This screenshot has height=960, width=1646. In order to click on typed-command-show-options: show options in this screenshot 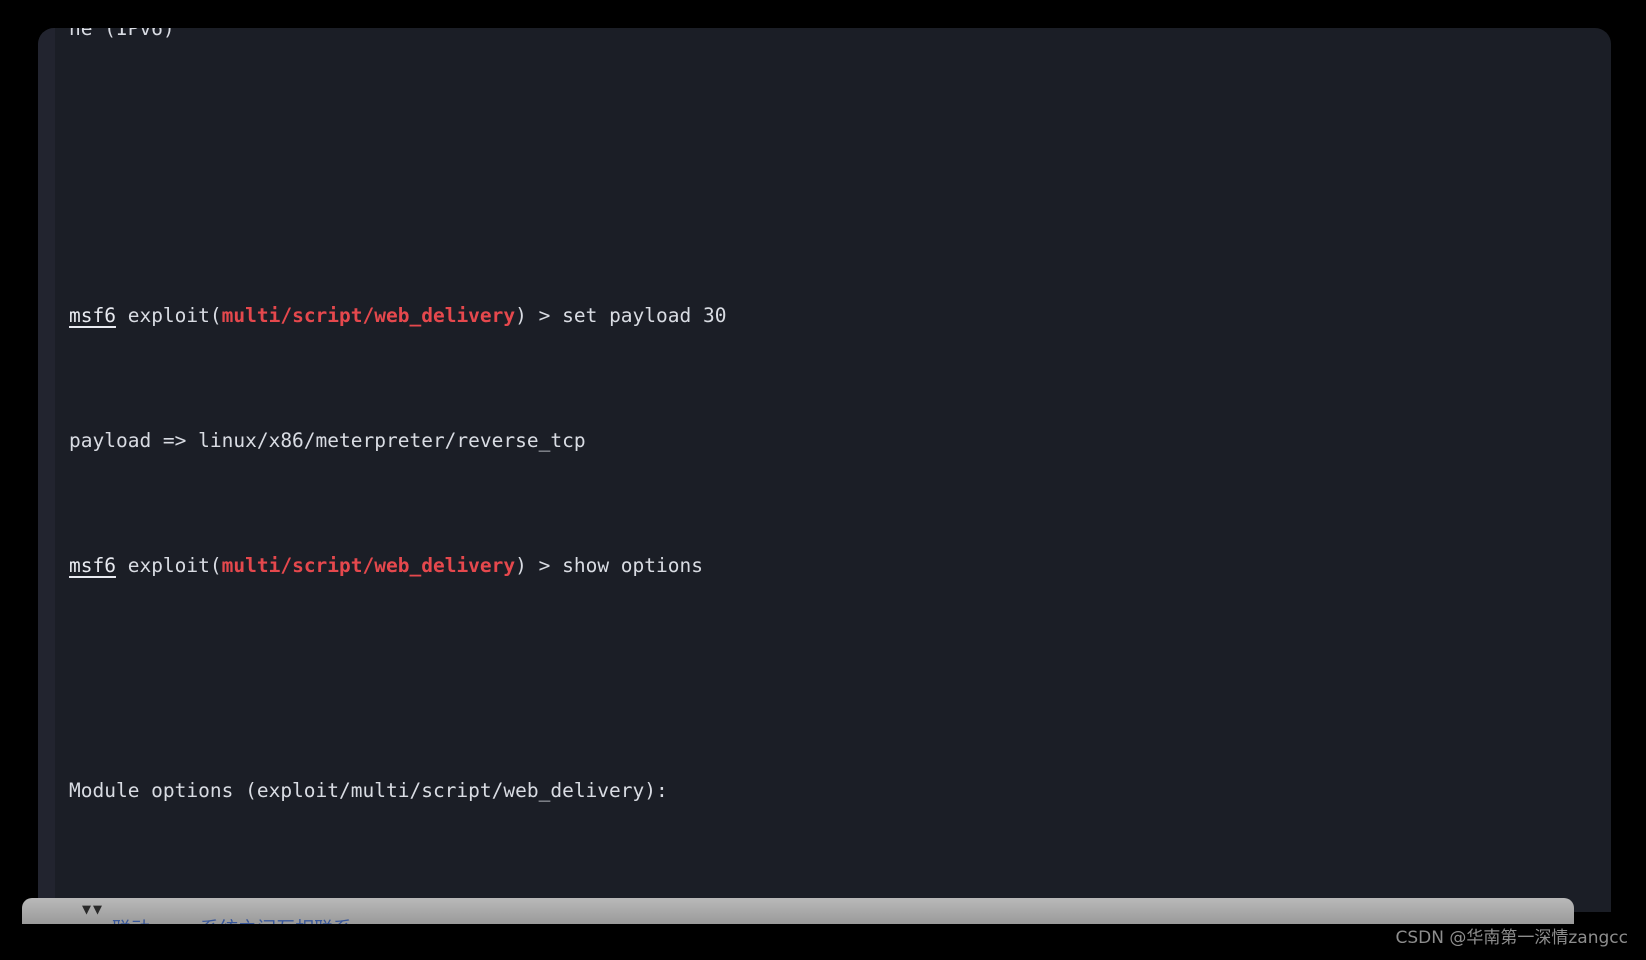, I will do `click(632, 565)`.